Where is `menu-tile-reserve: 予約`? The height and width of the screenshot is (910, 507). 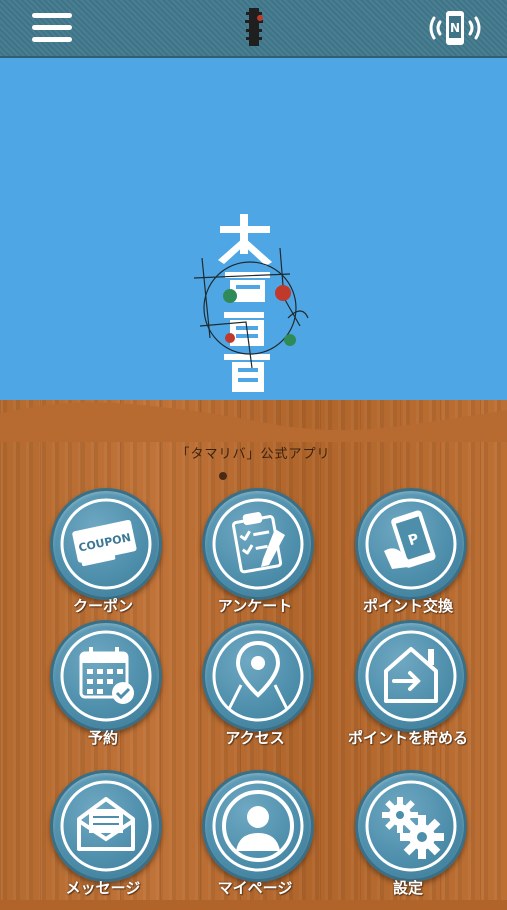
menu-tile-reserve: 予約 is located at coordinates (103, 690).